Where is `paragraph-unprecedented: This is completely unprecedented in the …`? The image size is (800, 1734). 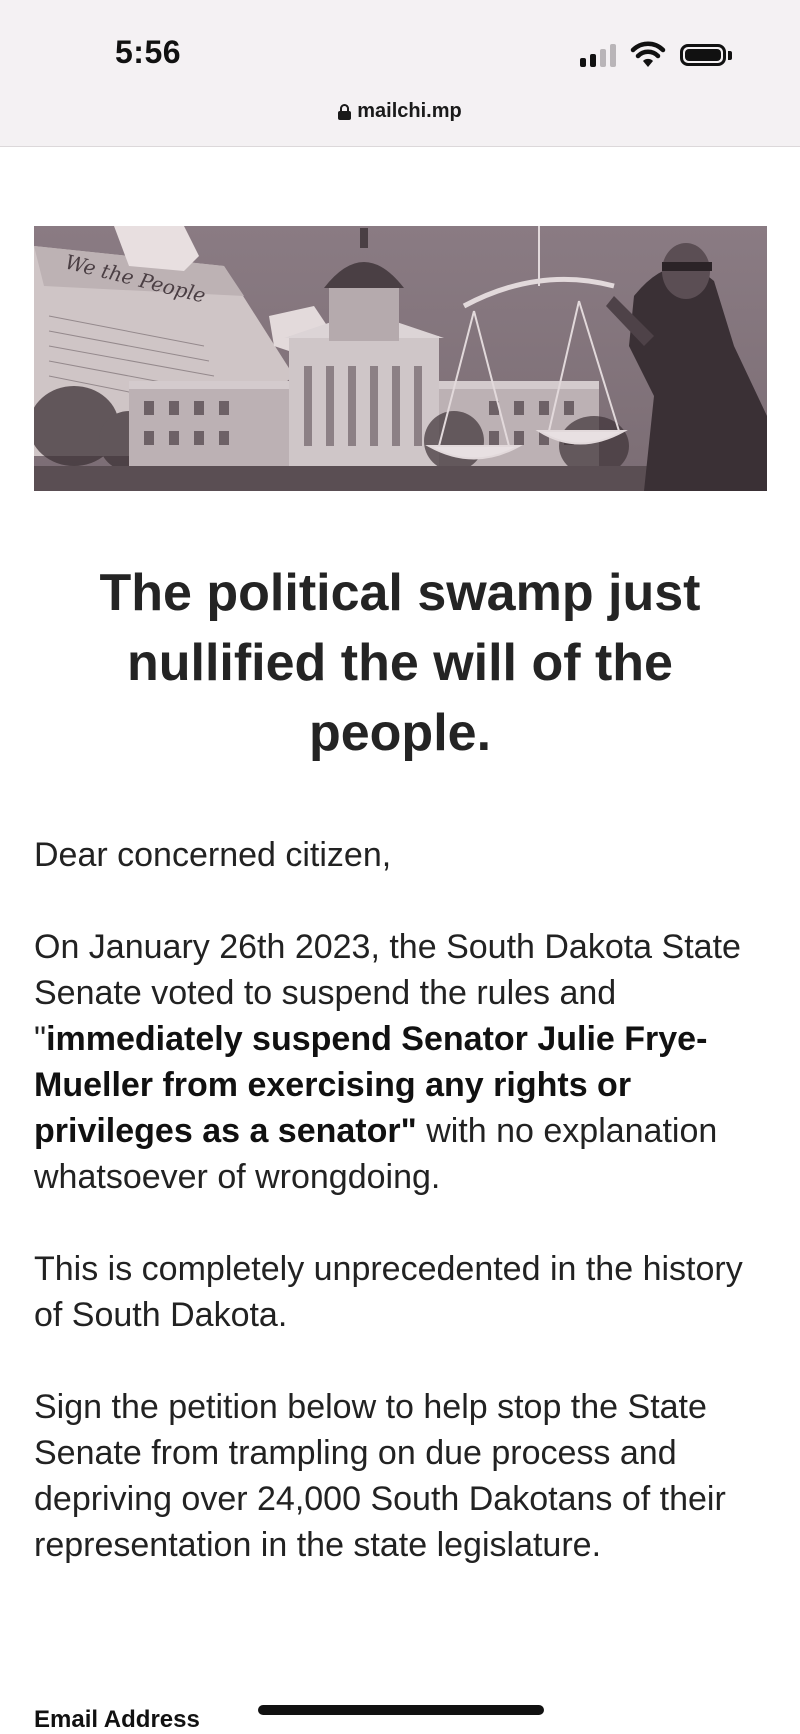 paragraph-unprecedented: This is completely unprecedented in the … is located at coordinates (388, 1292).